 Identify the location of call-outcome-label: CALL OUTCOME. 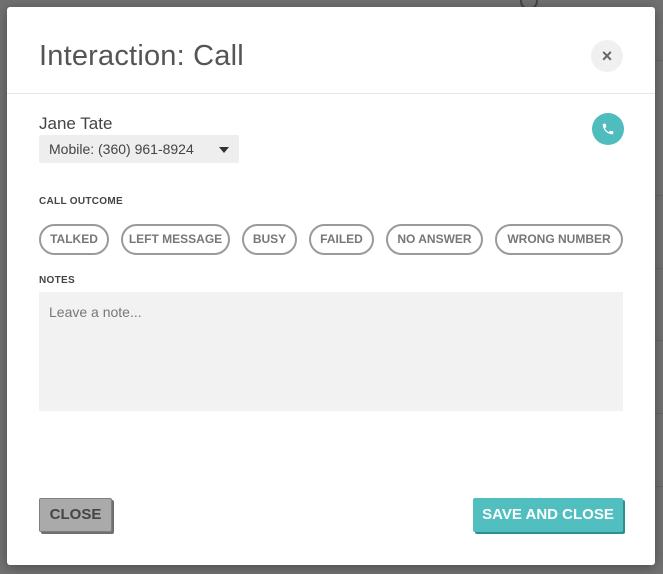
(81, 201).